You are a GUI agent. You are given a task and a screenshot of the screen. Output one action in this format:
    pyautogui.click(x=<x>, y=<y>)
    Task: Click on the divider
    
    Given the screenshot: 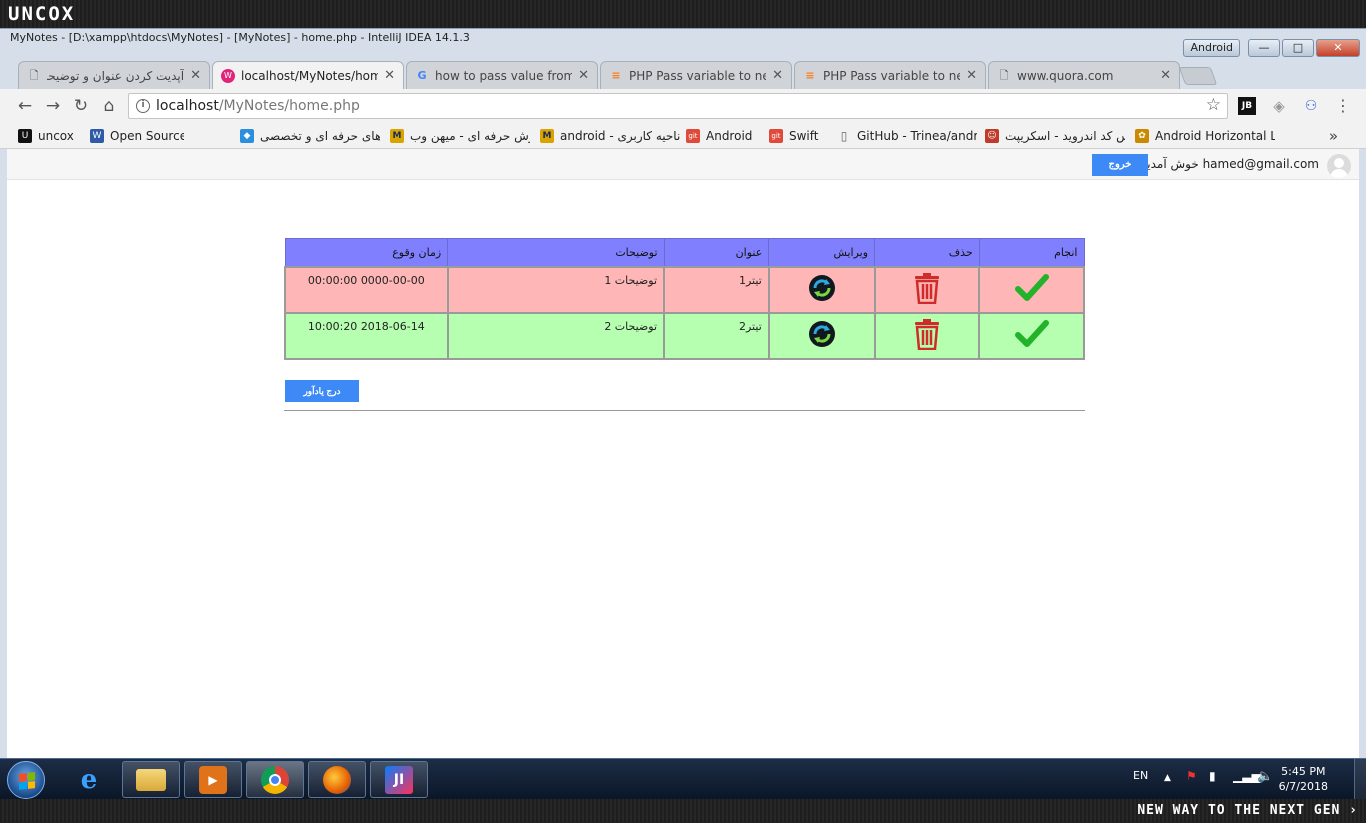 What is the action you would take?
    pyautogui.click(x=684, y=410)
    